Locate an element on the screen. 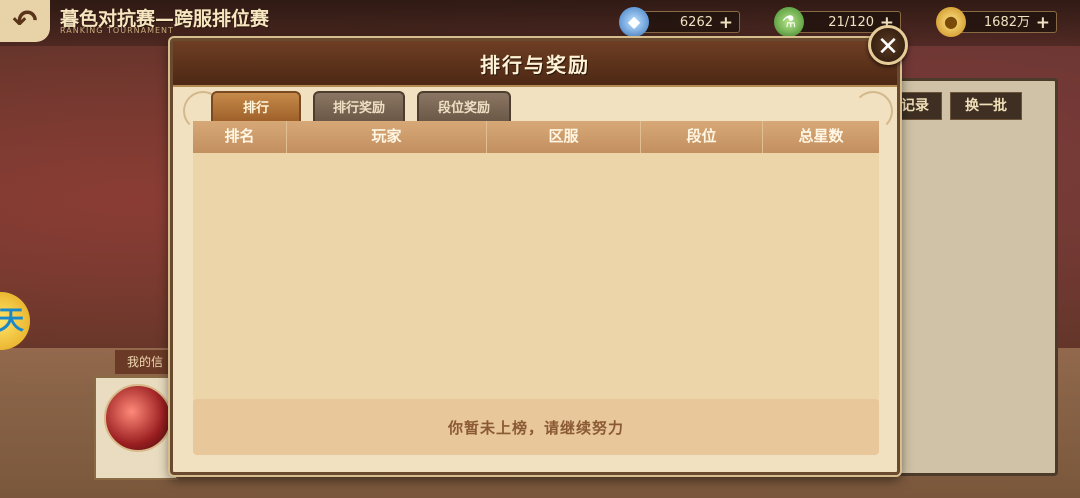  close-button: ✕ is located at coordinates (888, 45).